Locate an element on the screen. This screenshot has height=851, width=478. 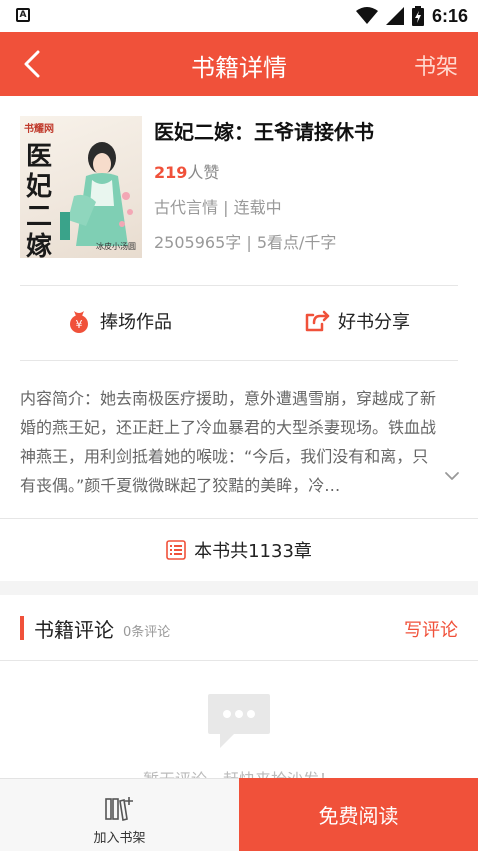
support-work-button: ¥ 捧场作品 is located at coordinates (119, 321).